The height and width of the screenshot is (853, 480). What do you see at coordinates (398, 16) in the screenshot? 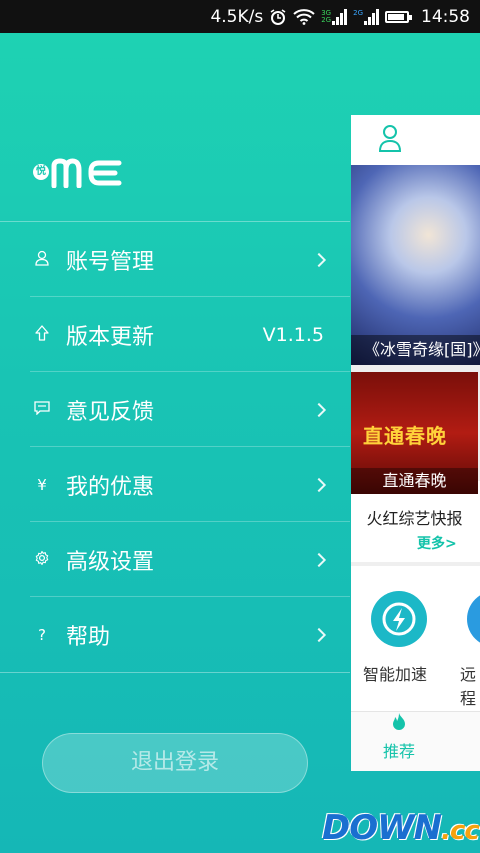
I see `battery-icon` at bounding box center [398, 16].